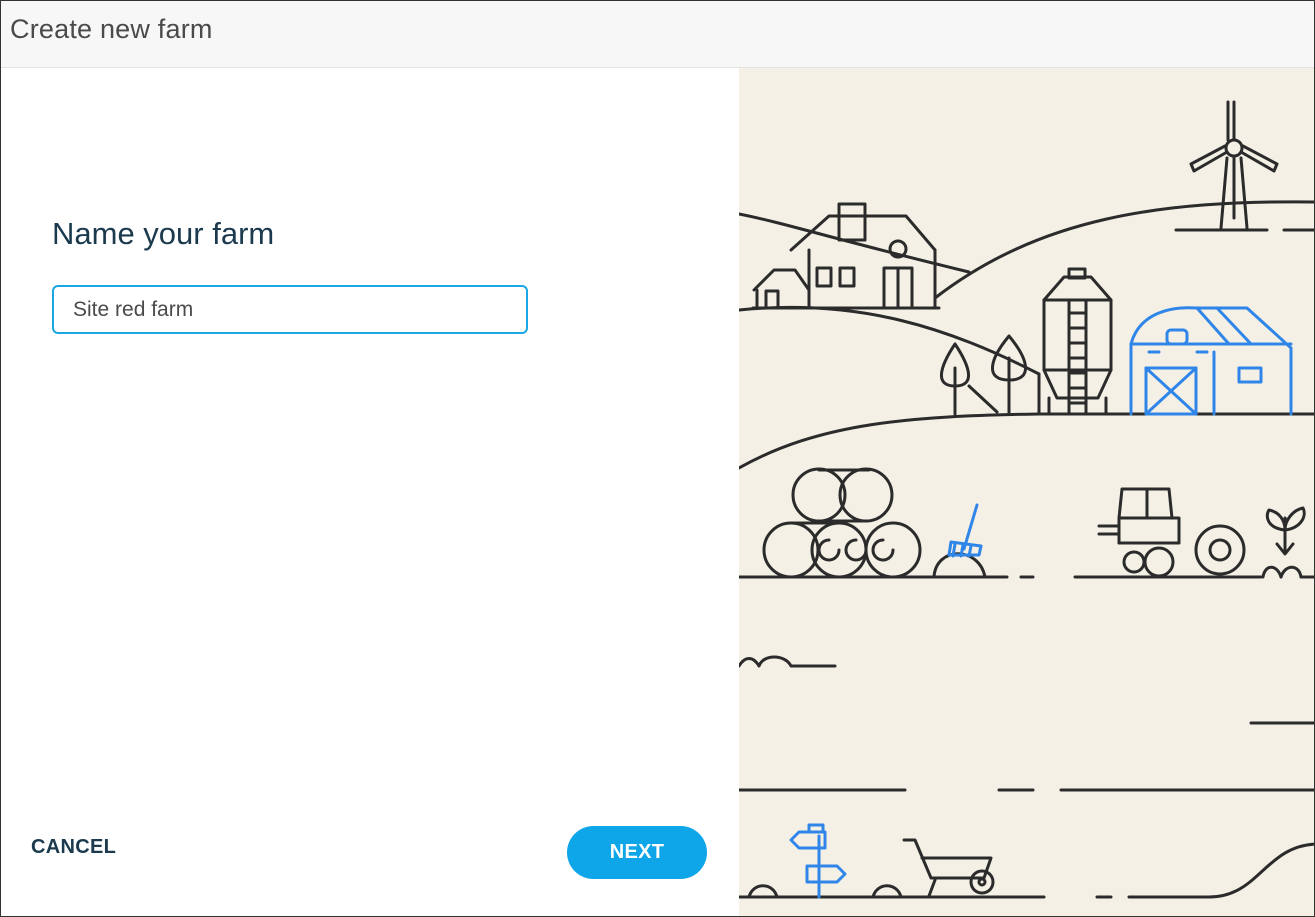  I want to click on cancel-button: CANCEL, so click(73, 847).